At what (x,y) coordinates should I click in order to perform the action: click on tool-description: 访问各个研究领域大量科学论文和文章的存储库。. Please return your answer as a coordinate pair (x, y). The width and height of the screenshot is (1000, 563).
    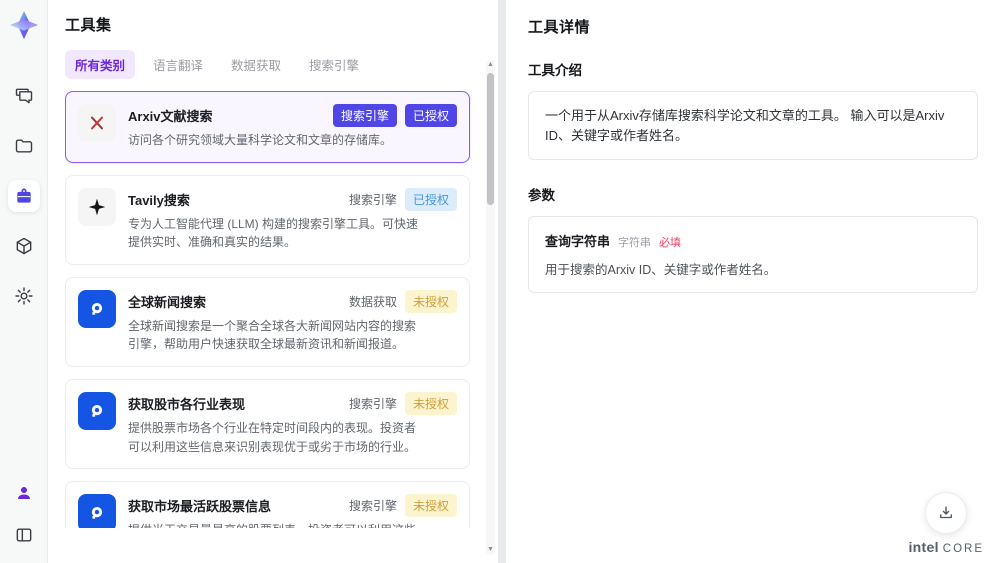
    Looking at the image, I should click on (260, 140).